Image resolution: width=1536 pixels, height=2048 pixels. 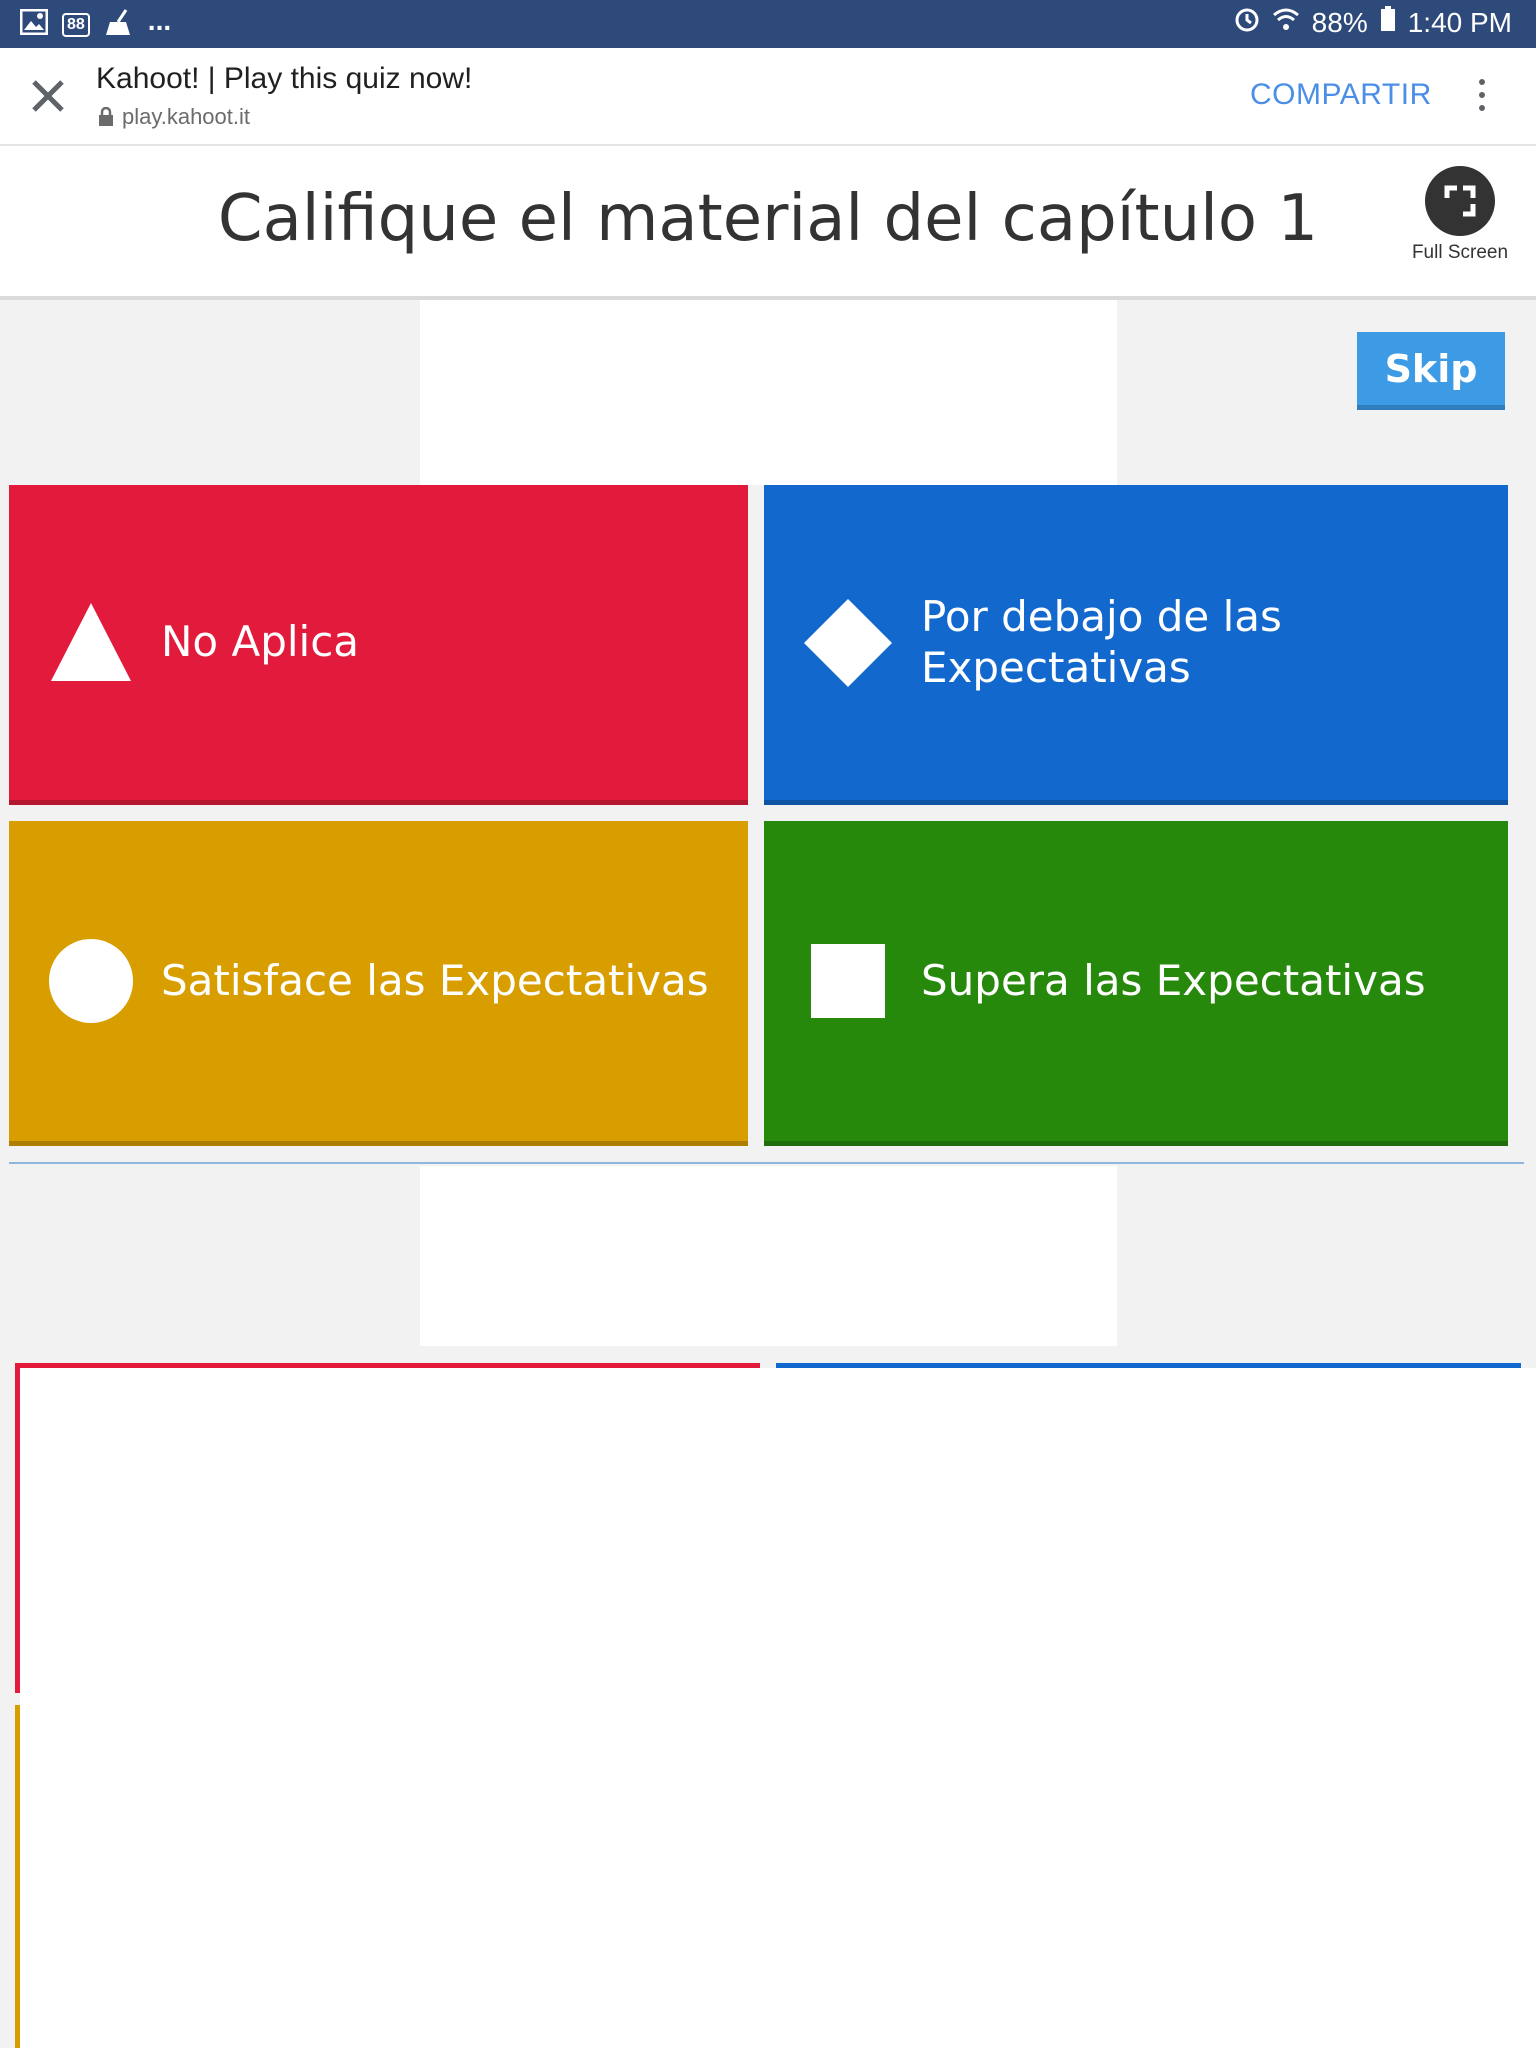 I want to click on diamond-icon, so click(x=848, y=643).